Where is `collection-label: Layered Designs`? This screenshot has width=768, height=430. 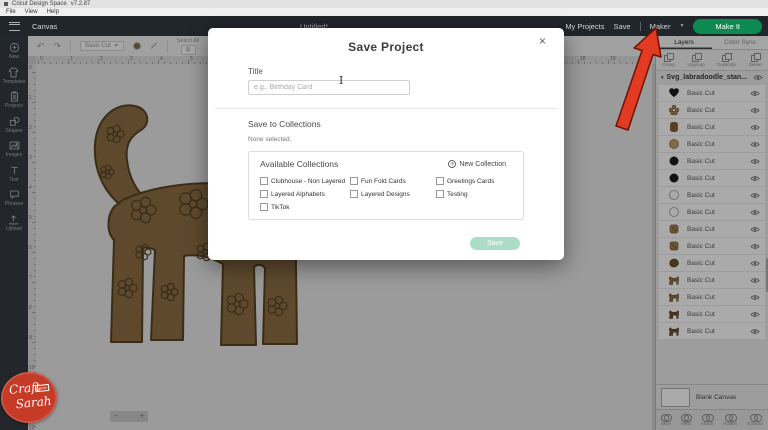 collection-label: Layered Designs is located at coordinates (385, 194).